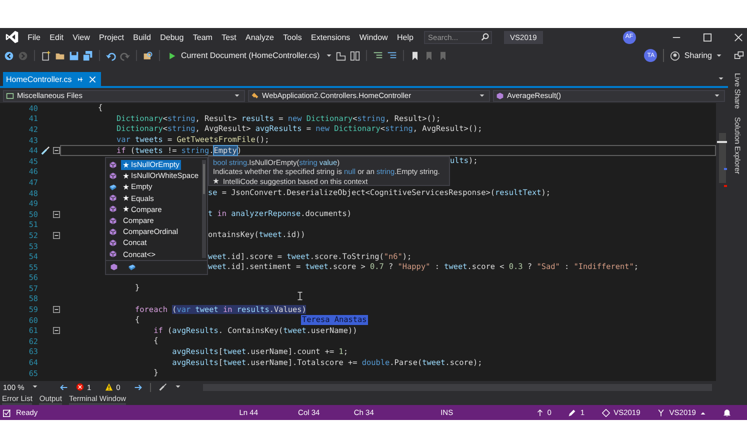  I want to click on comment-icon, so click(377, 55).